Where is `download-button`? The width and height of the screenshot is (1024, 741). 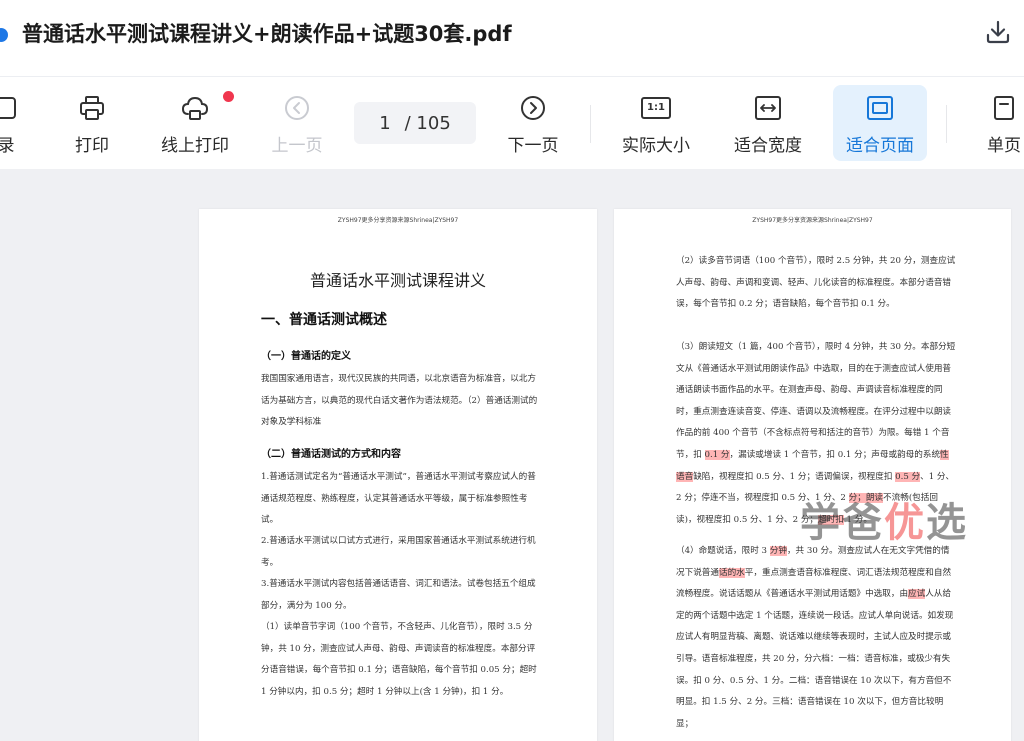
download-button is located at coordinates (998, 32).